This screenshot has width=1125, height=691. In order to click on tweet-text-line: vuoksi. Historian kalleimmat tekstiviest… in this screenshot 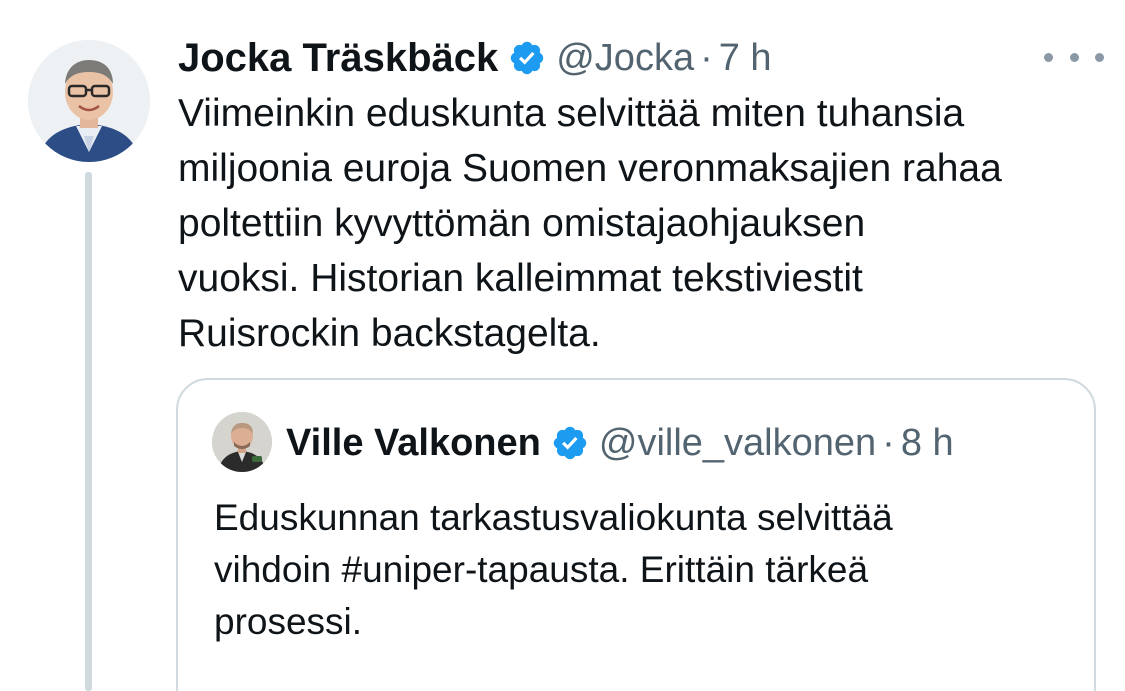, I will do `click(520, 278)`.